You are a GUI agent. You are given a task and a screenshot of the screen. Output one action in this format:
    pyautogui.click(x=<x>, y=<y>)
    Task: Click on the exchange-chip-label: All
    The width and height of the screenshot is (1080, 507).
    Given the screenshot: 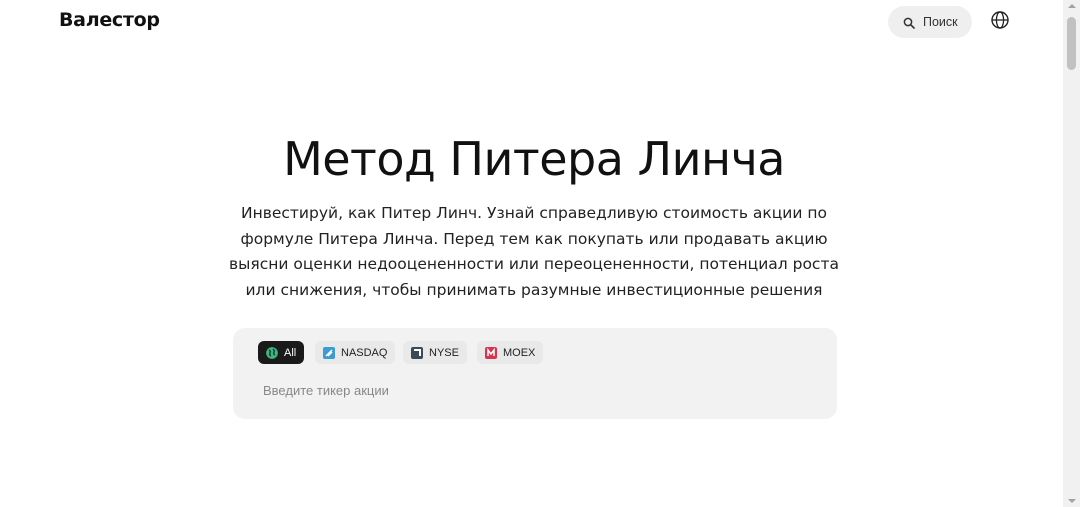 What is the action you would take?
    pyautogui.click(x=290, y=352)
    